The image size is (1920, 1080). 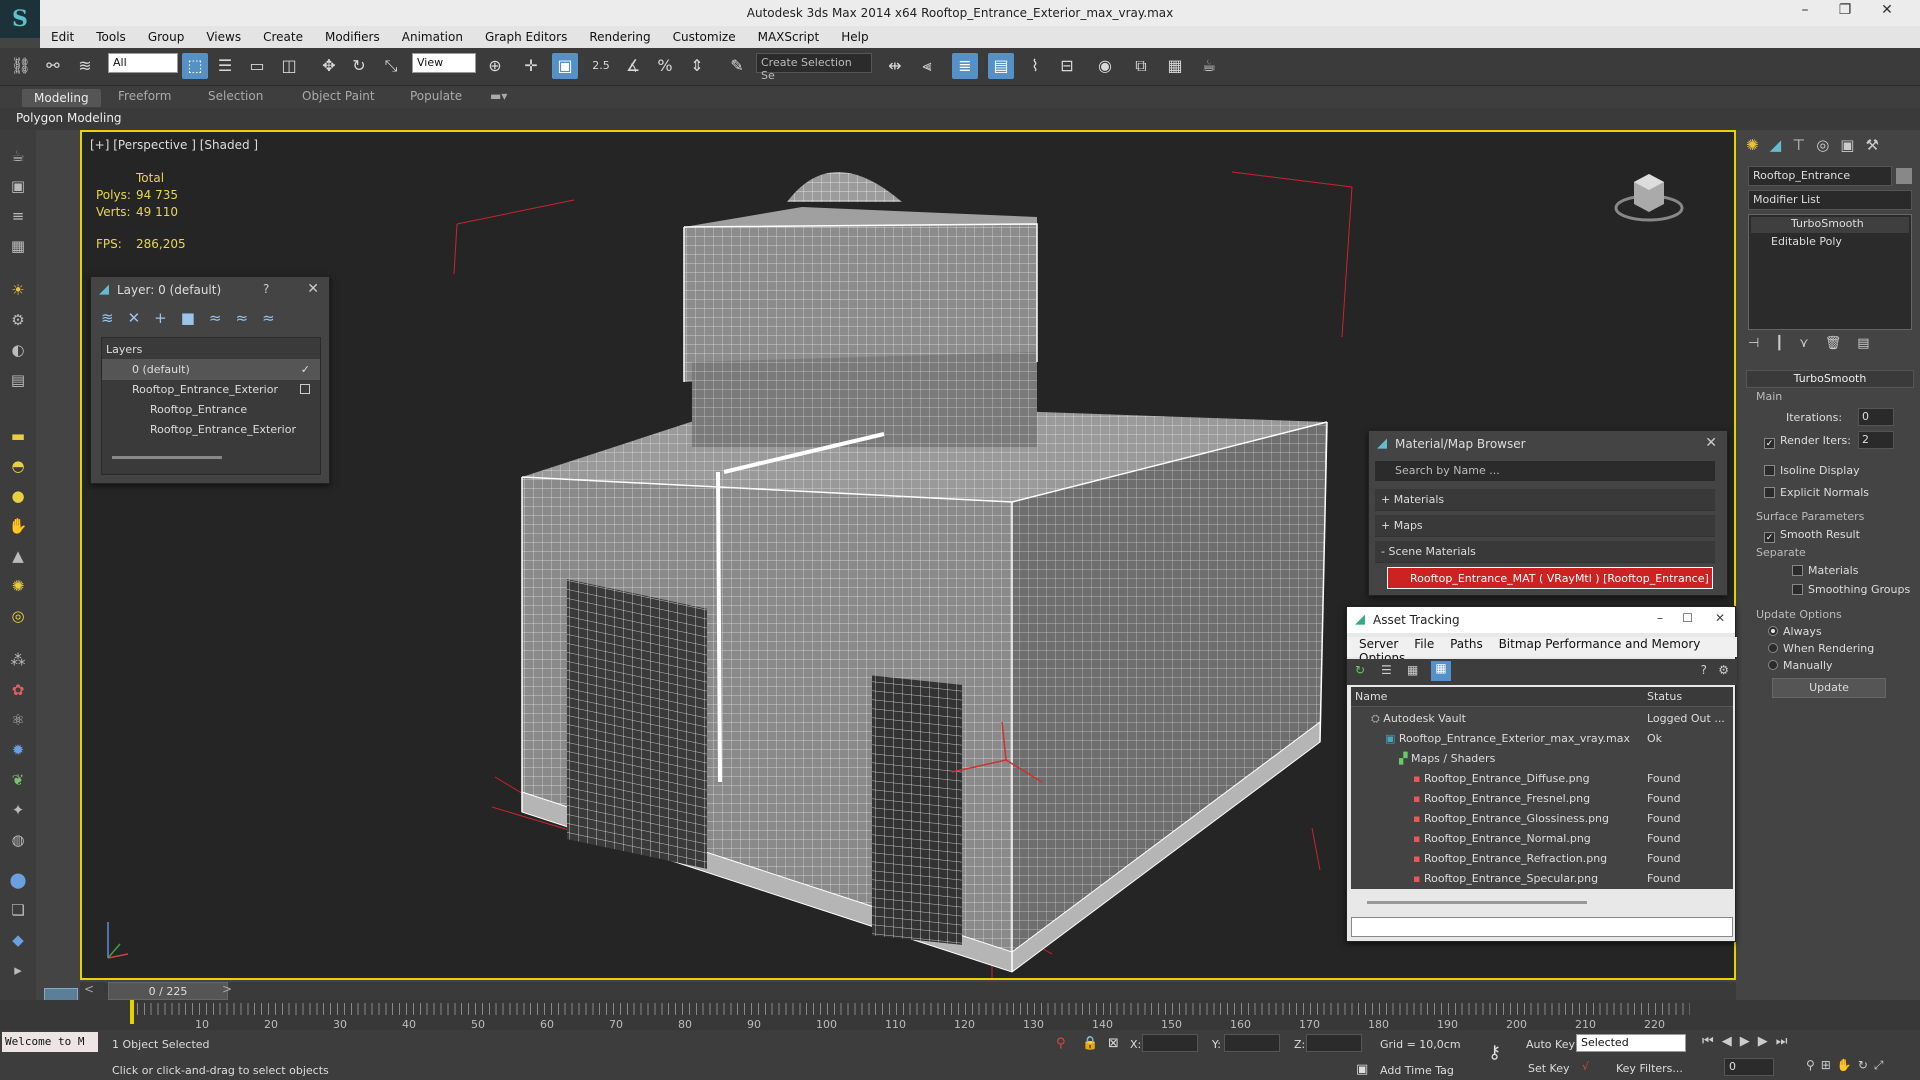 What do you see at coordinates (1820, 176) in the screenshot?
I see `object-name-field: Rooftop_Entrance` at bounding box center [1820, 176].